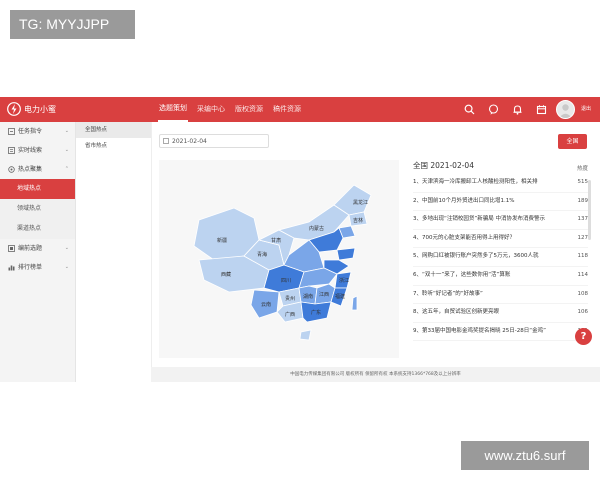 This screenshot has height=480, width=600. Describe the element at coordinates (211, 109) in the screenshot. I see `nav-editing-center: 采编中心` at that location.